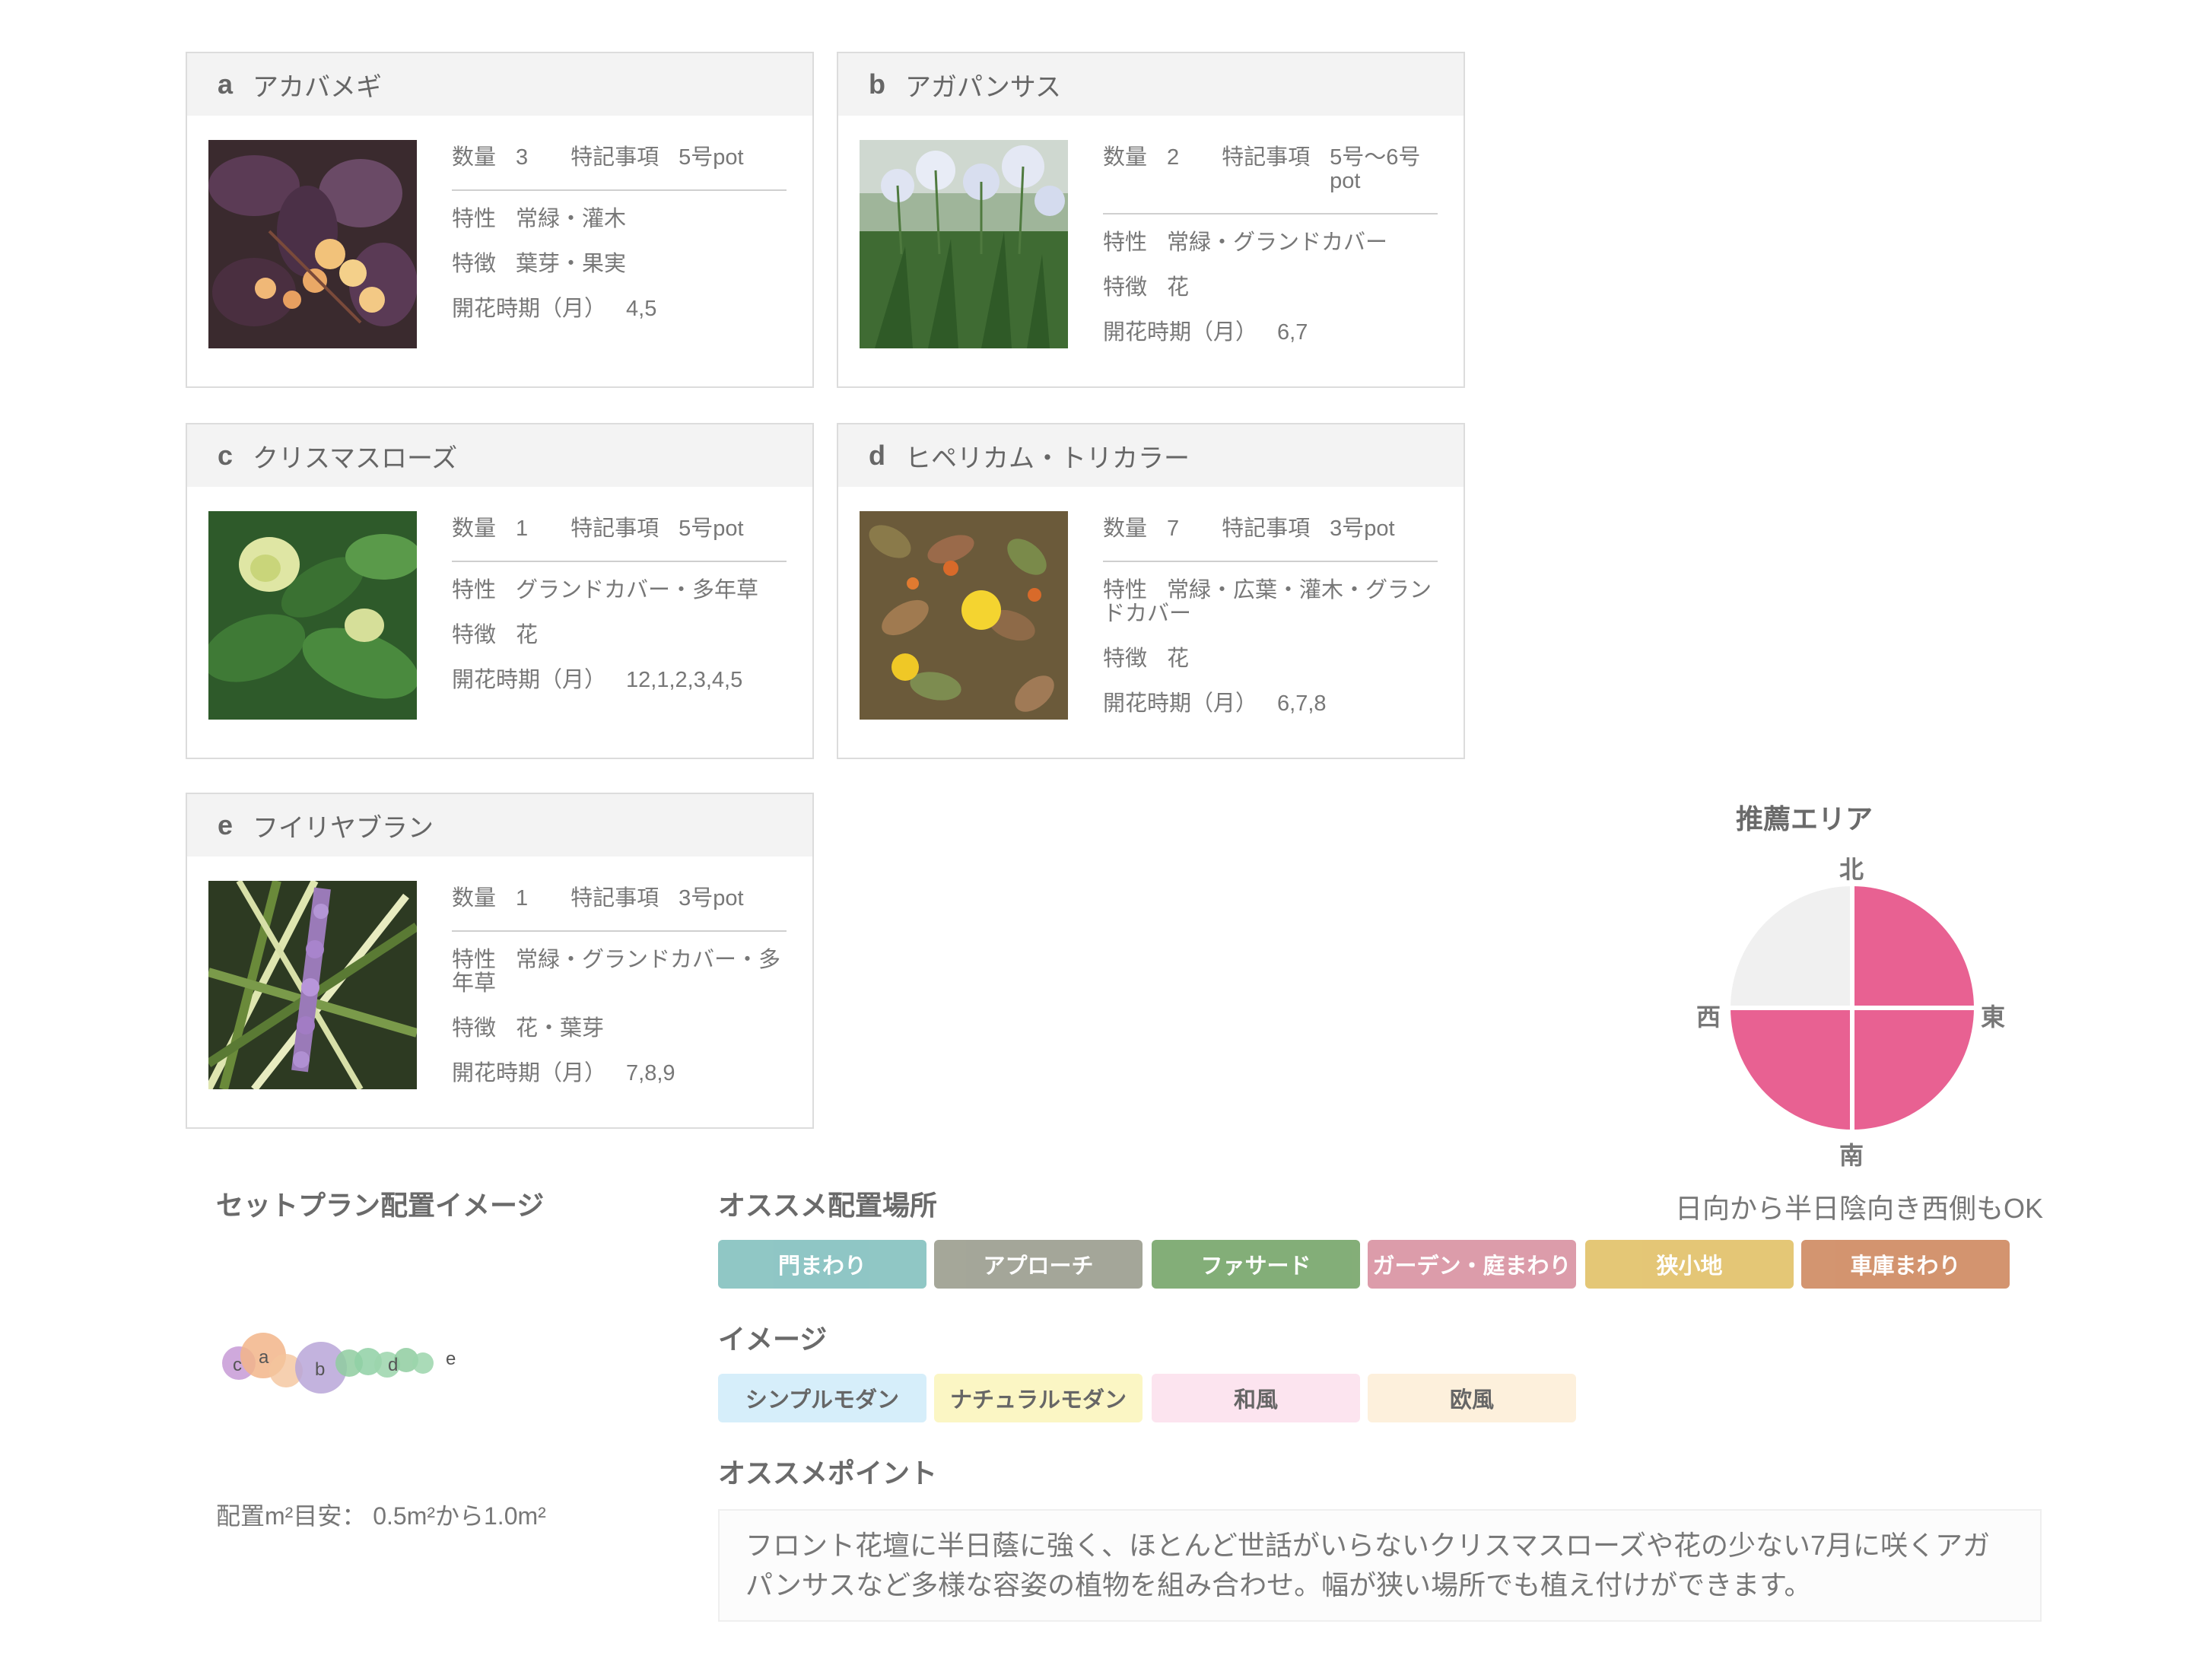  What do you see at coordinates (1913, 1069) in the screenshot?
I see `quadrant-south-east` at bounding box center [1913, 1069].